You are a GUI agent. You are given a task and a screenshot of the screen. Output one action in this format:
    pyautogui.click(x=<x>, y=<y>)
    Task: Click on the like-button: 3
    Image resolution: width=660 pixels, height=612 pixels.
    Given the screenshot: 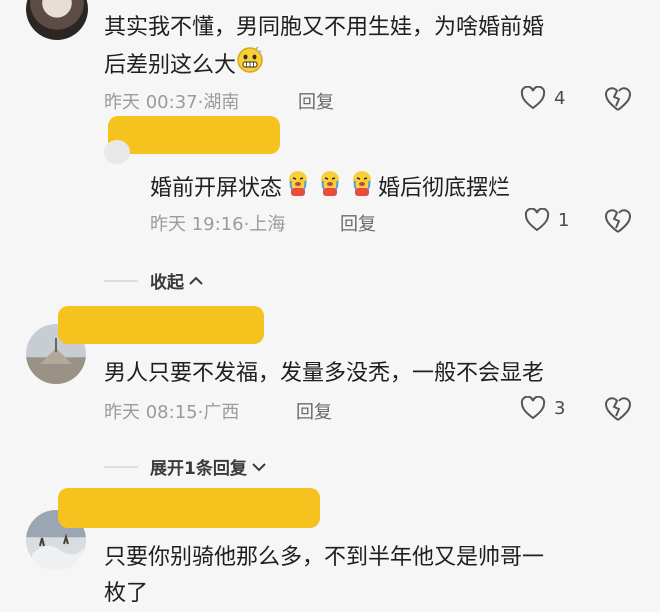 What is the action you would take?
    pyautogui.click(x=542, y=408)
    